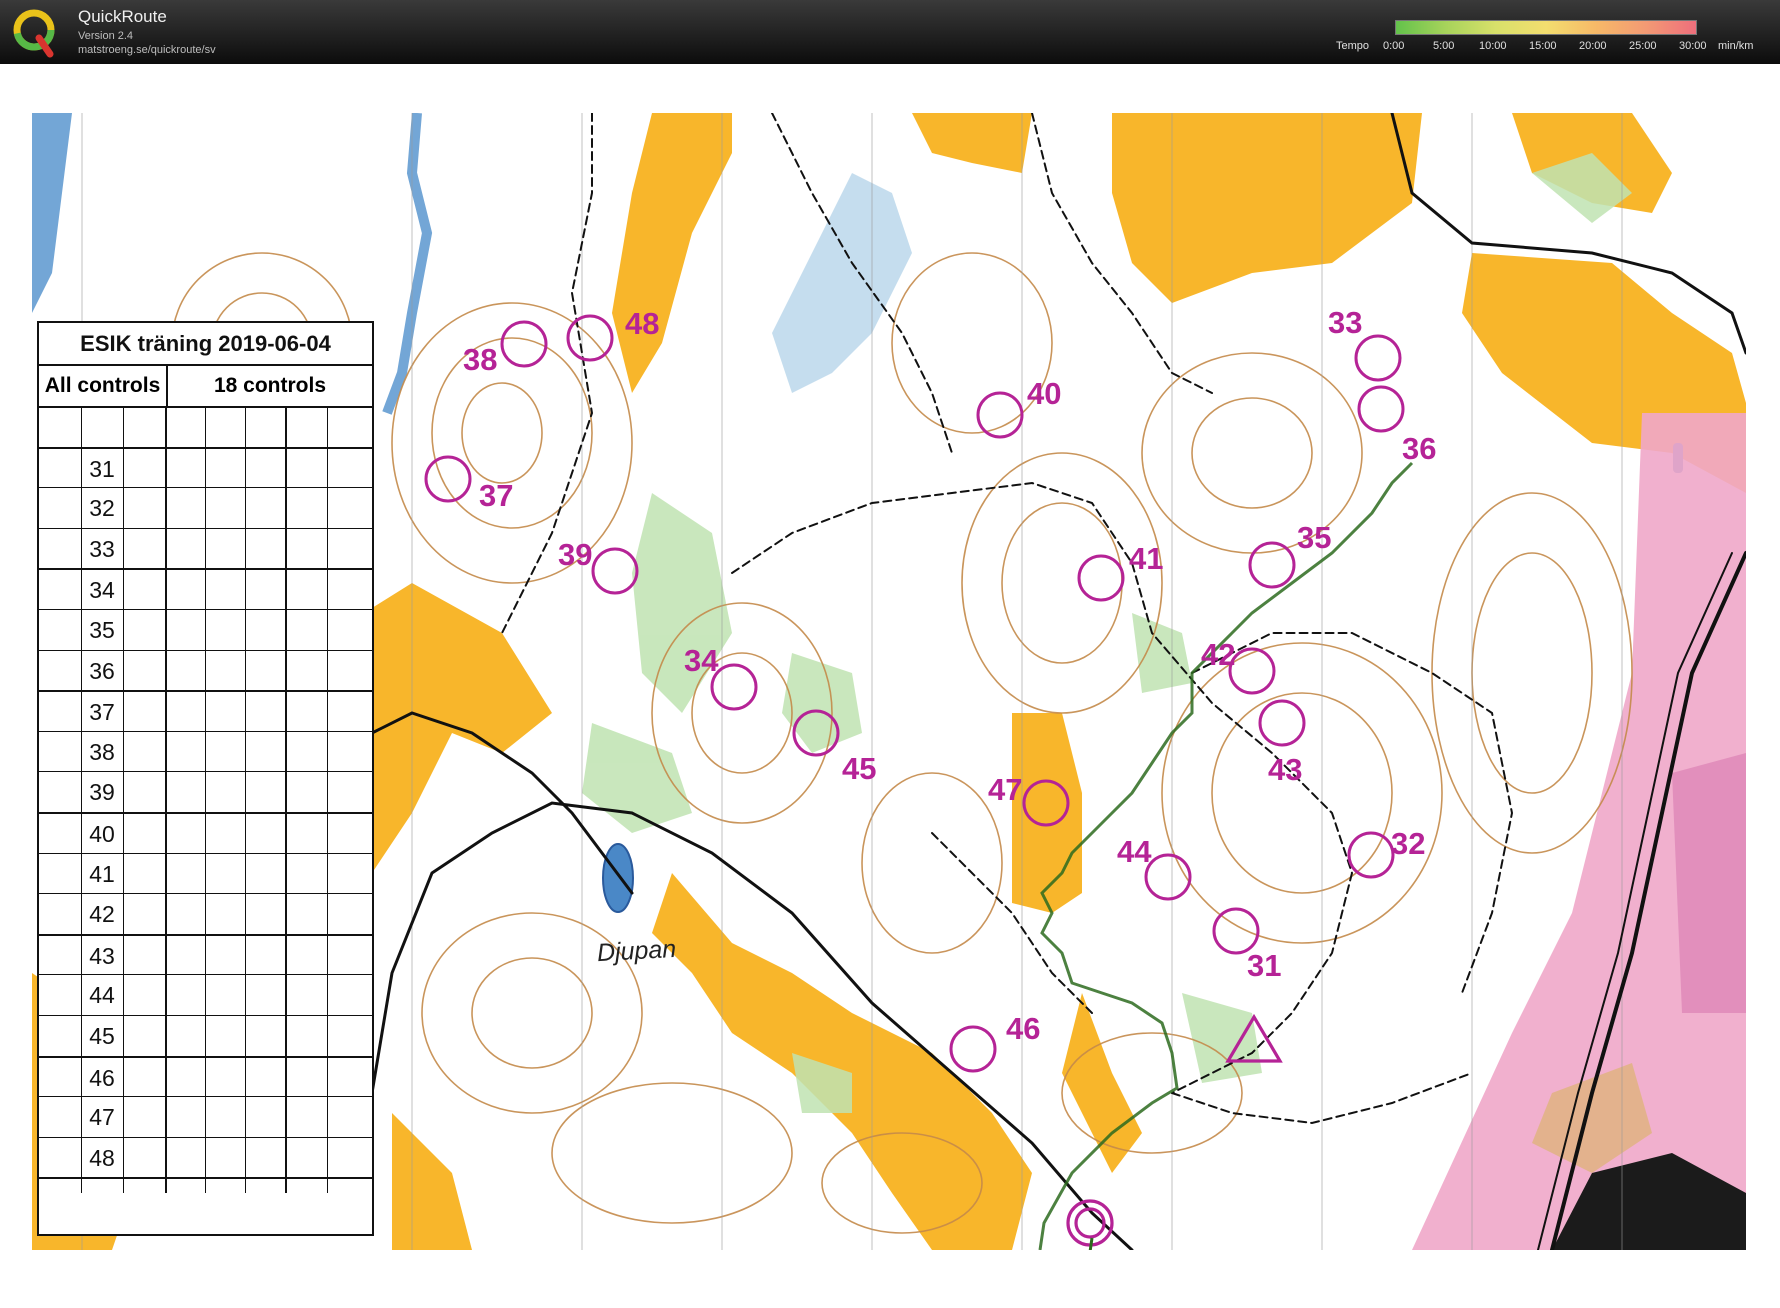 This screenshot has width=1780, height=1308. Describe the element at coordinates (1493, 46) in the screenshot. I see `tempo-tick: 10:00` at that location.